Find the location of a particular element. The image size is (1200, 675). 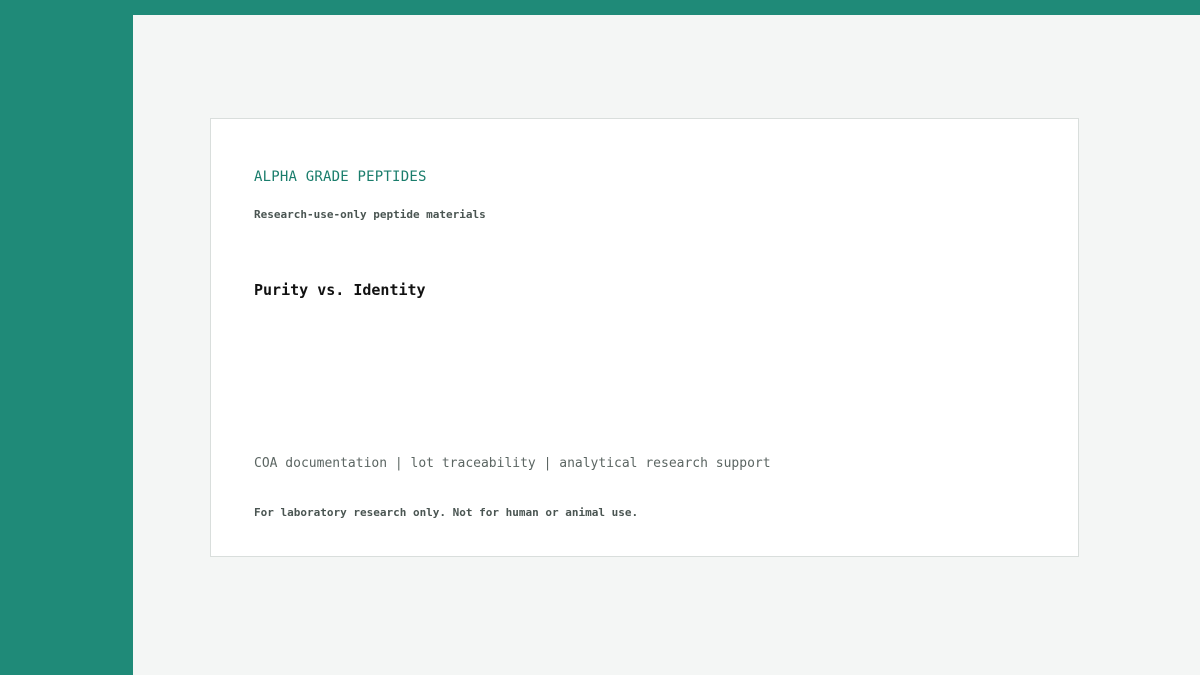

brand-subtitle: Research-use-only peptide materials is located at coordinates (370, 214).